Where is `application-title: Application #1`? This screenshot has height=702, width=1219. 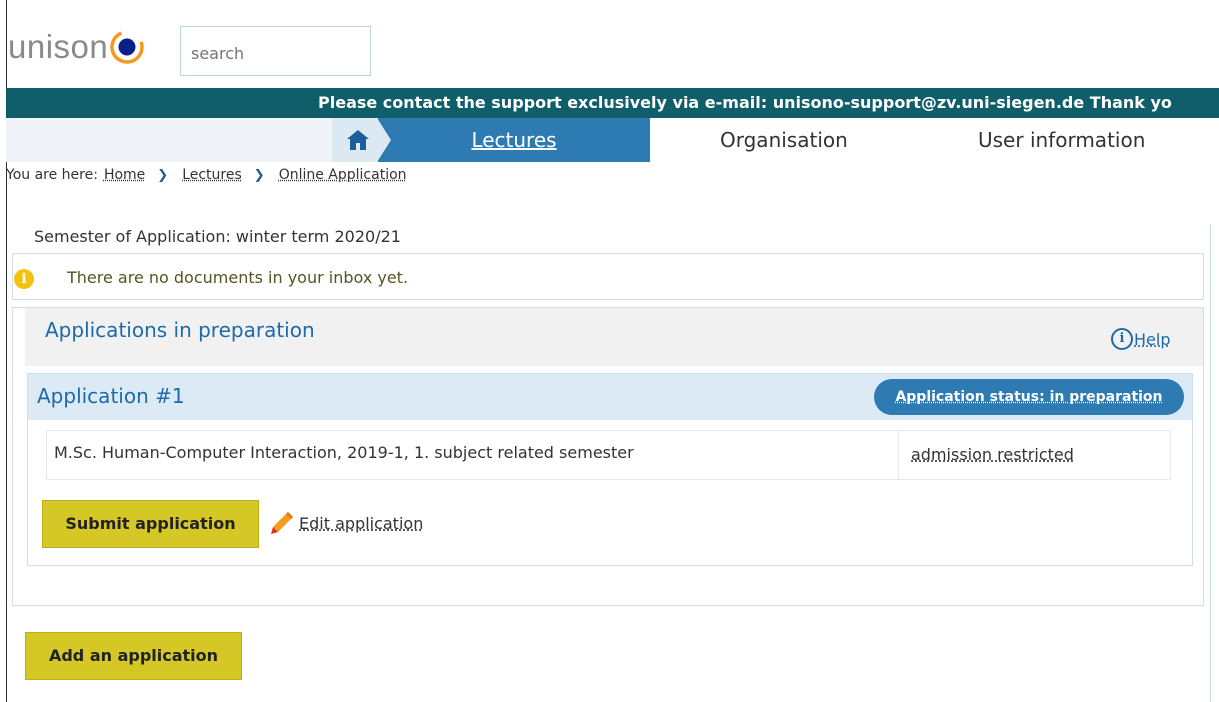
application-title: Application #1 is located at coordinates (111, 396).